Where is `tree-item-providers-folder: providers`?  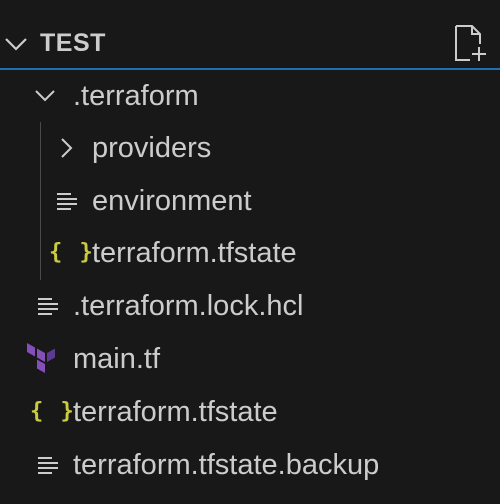 tree-item-providers-folder: providers is located at coordinates (250, 148).